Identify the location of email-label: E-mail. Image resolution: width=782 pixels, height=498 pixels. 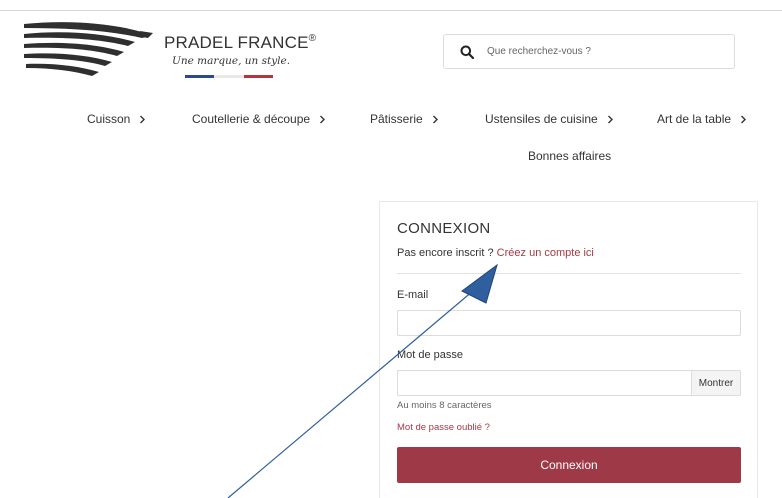
(413, 295).